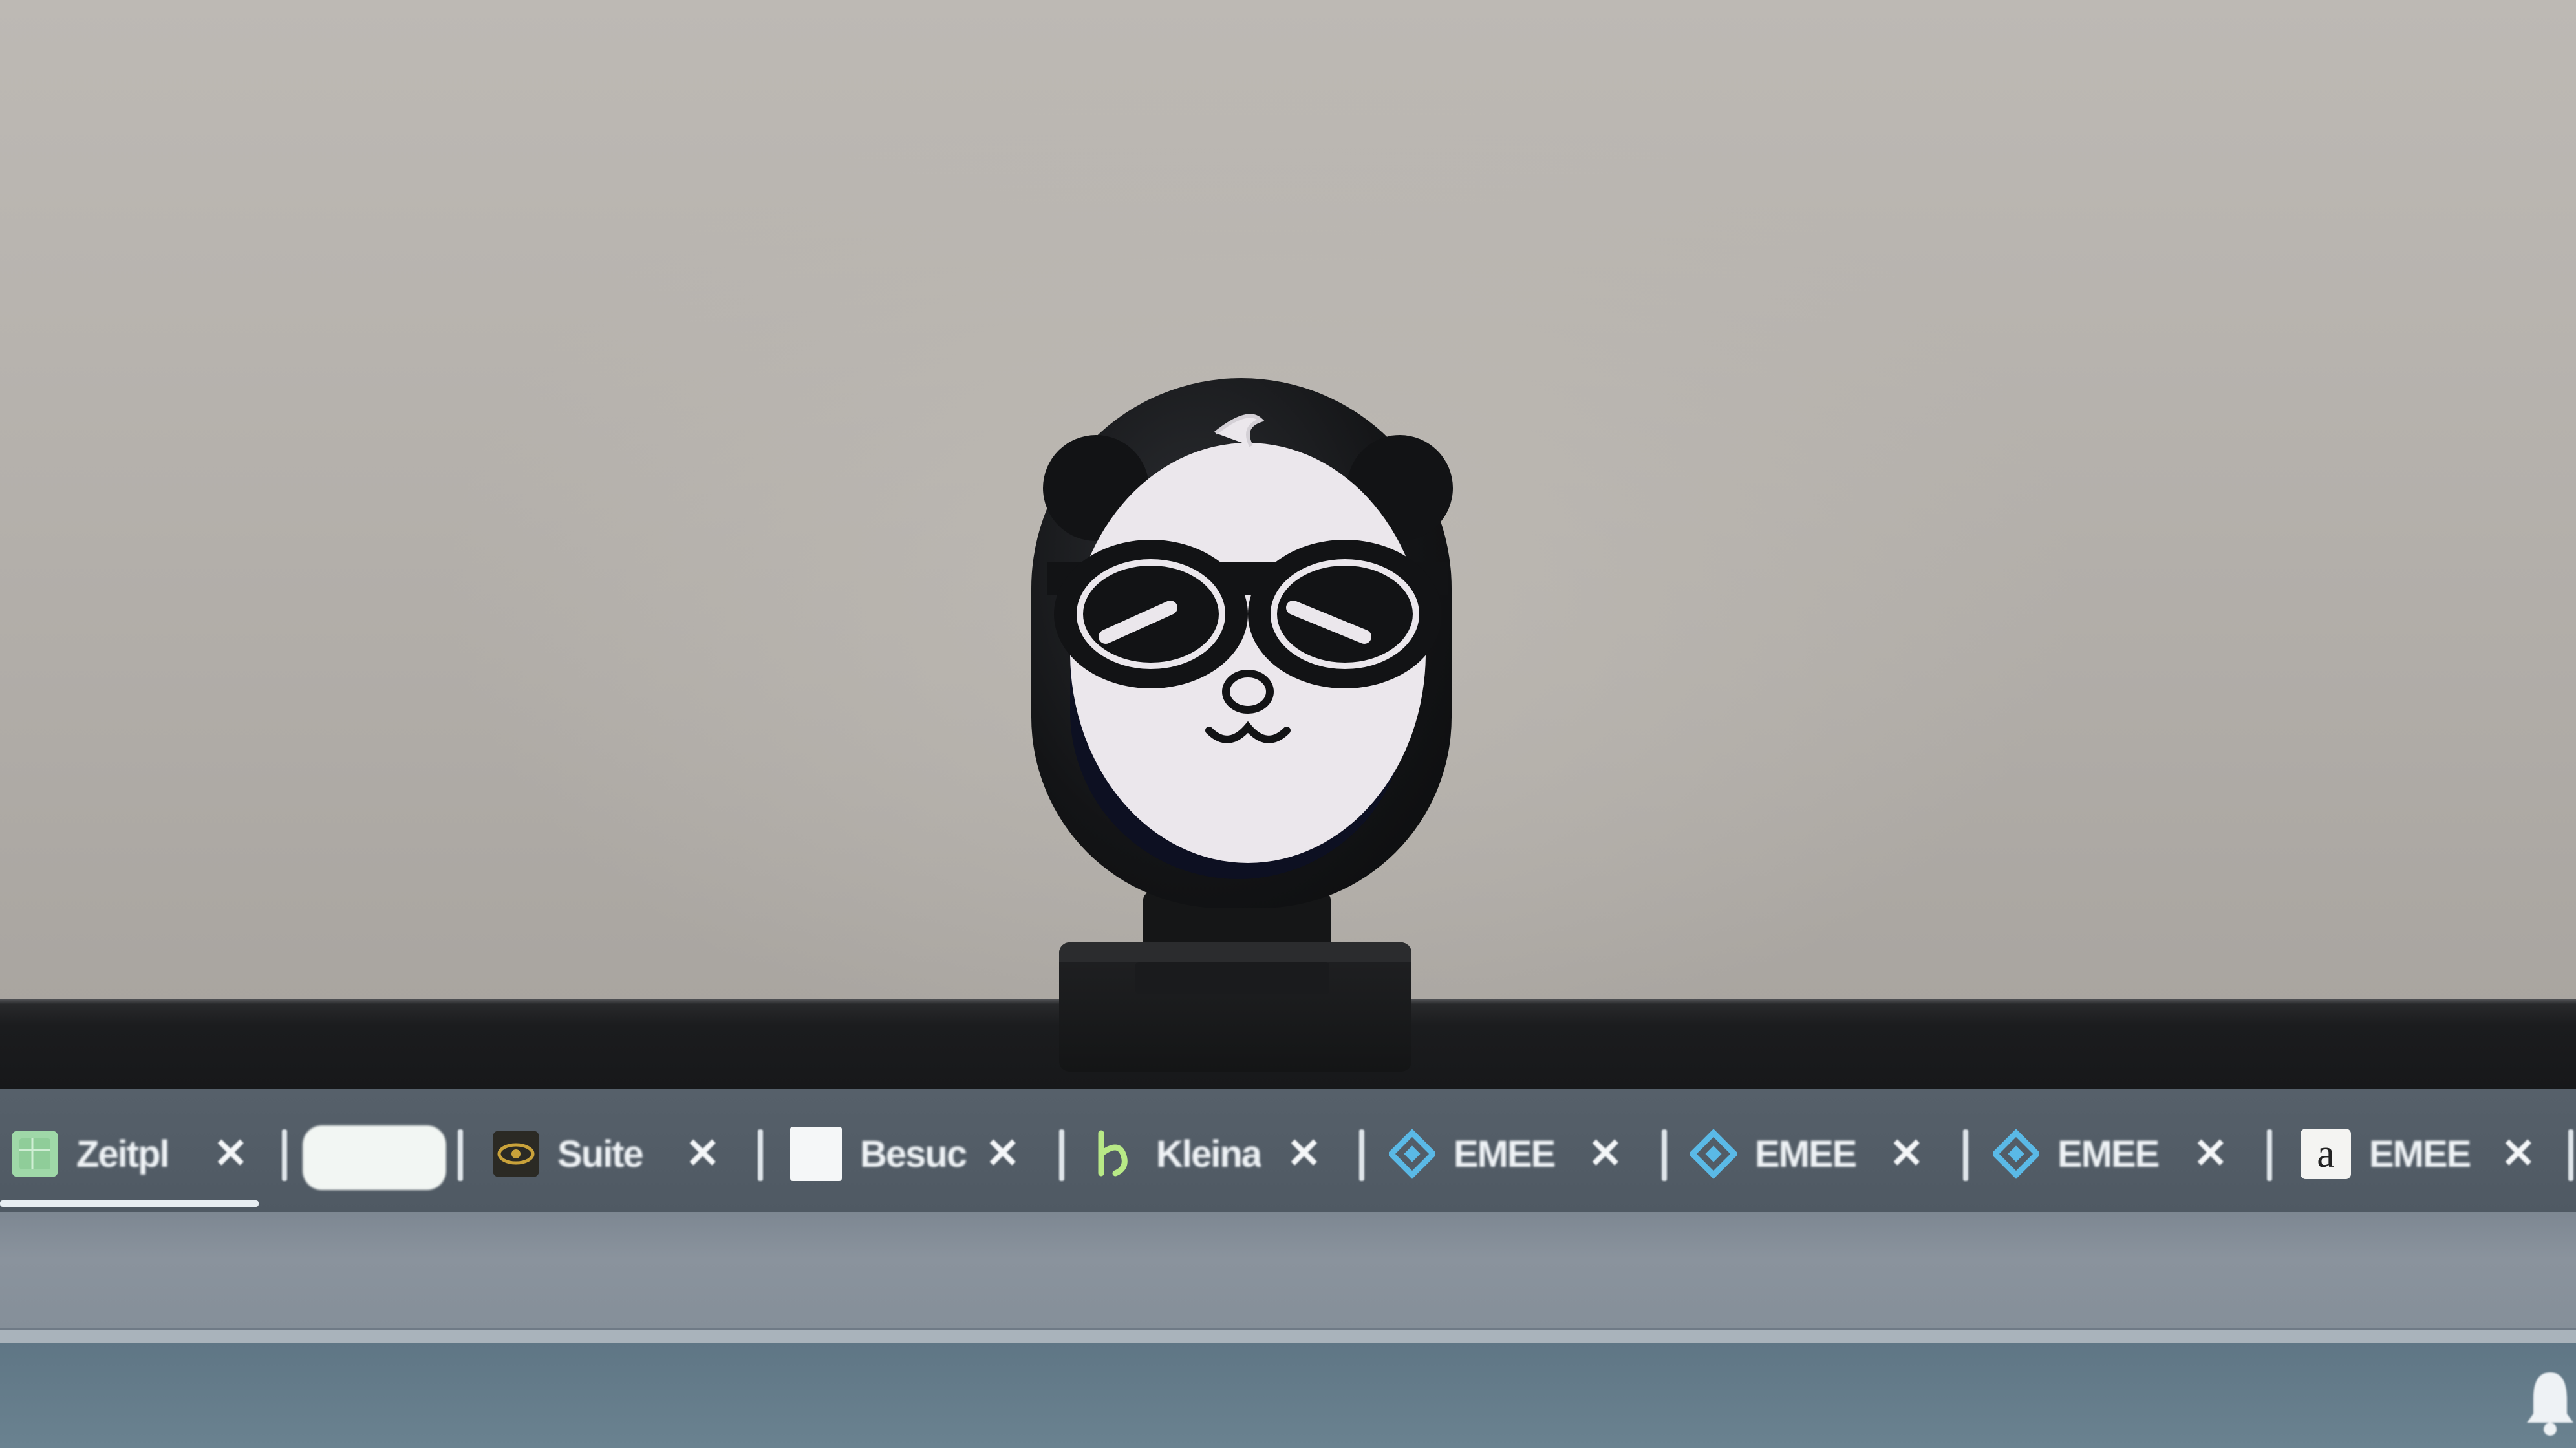  Describe the element at coordinates (1232, 978) in the screenshot. I see `webcam-hinge` at that location.